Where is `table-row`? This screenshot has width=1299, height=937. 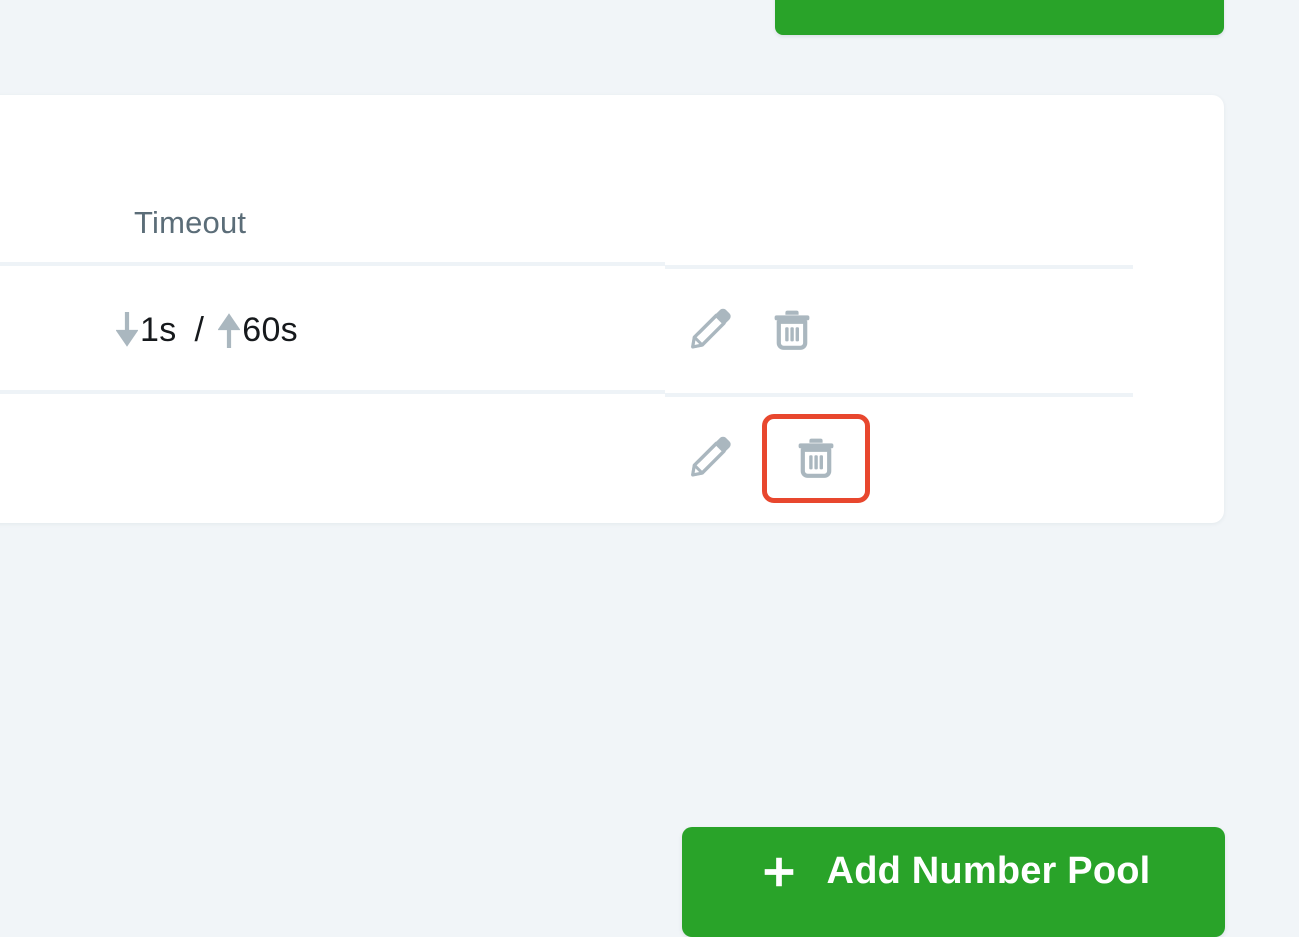 table-row is located at coordinates (332, 458).